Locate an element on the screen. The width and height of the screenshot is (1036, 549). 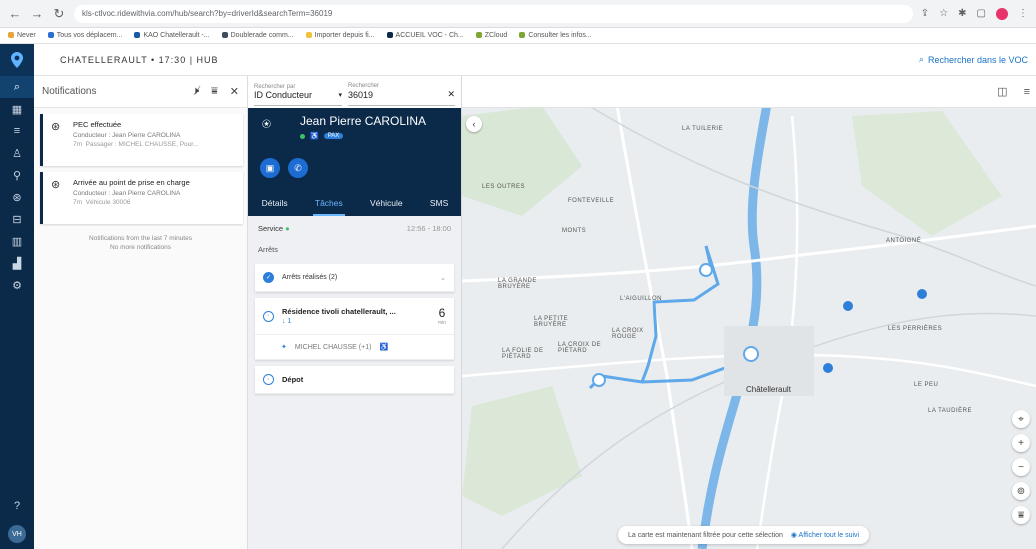
passenger-count: 1 is located at coordinates (289, 321).